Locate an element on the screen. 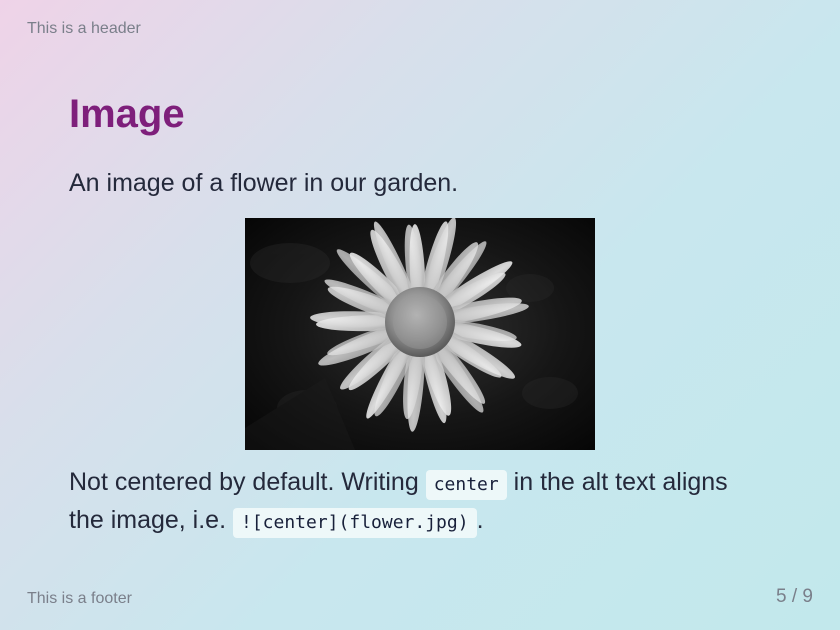 This screenshot has height=630, width=840. inline-code-markdown: ![center](flower.jpg) is located at coordinates (354, 523).